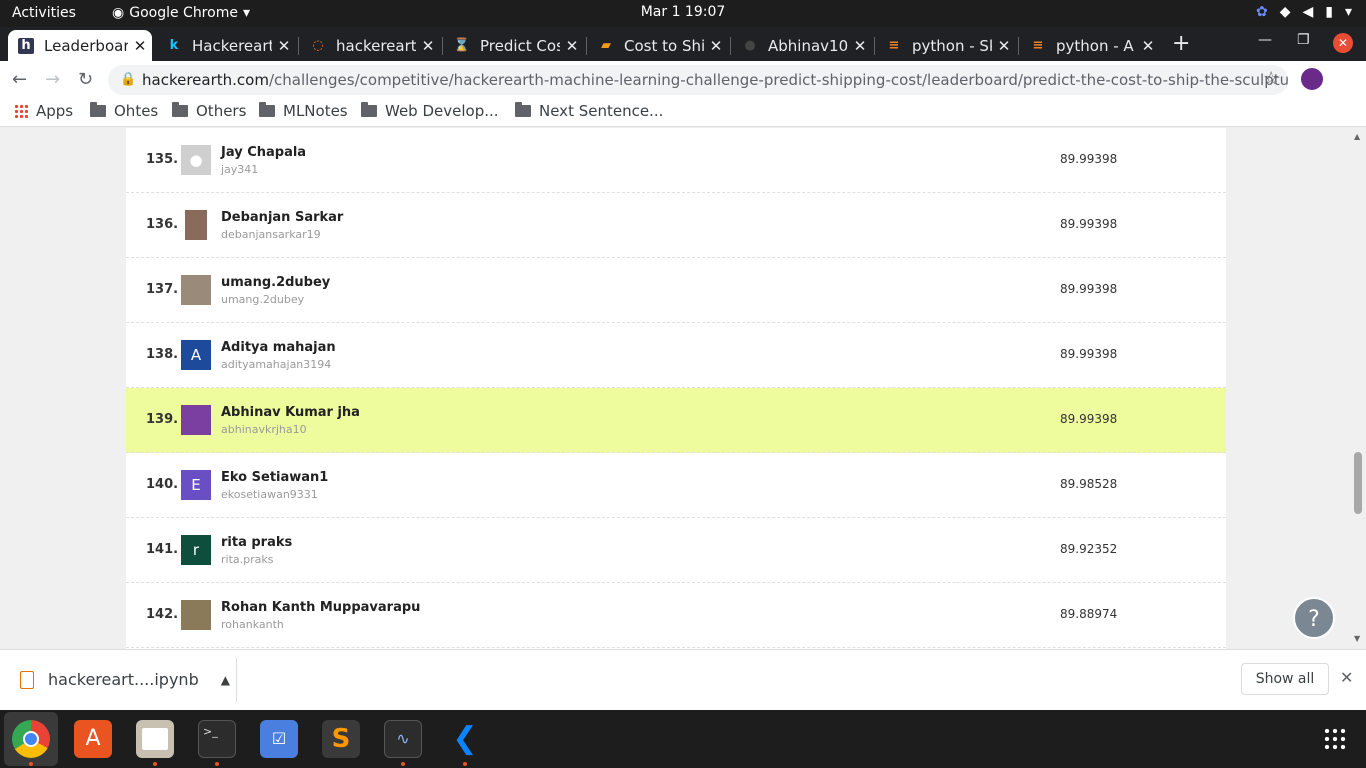 This screenshot has width=1366, height=768. What do you see at coordinates (683, 12) in the screenshot?
I see `clock: Mar 1 19:07` at bounding box center [683, 12].